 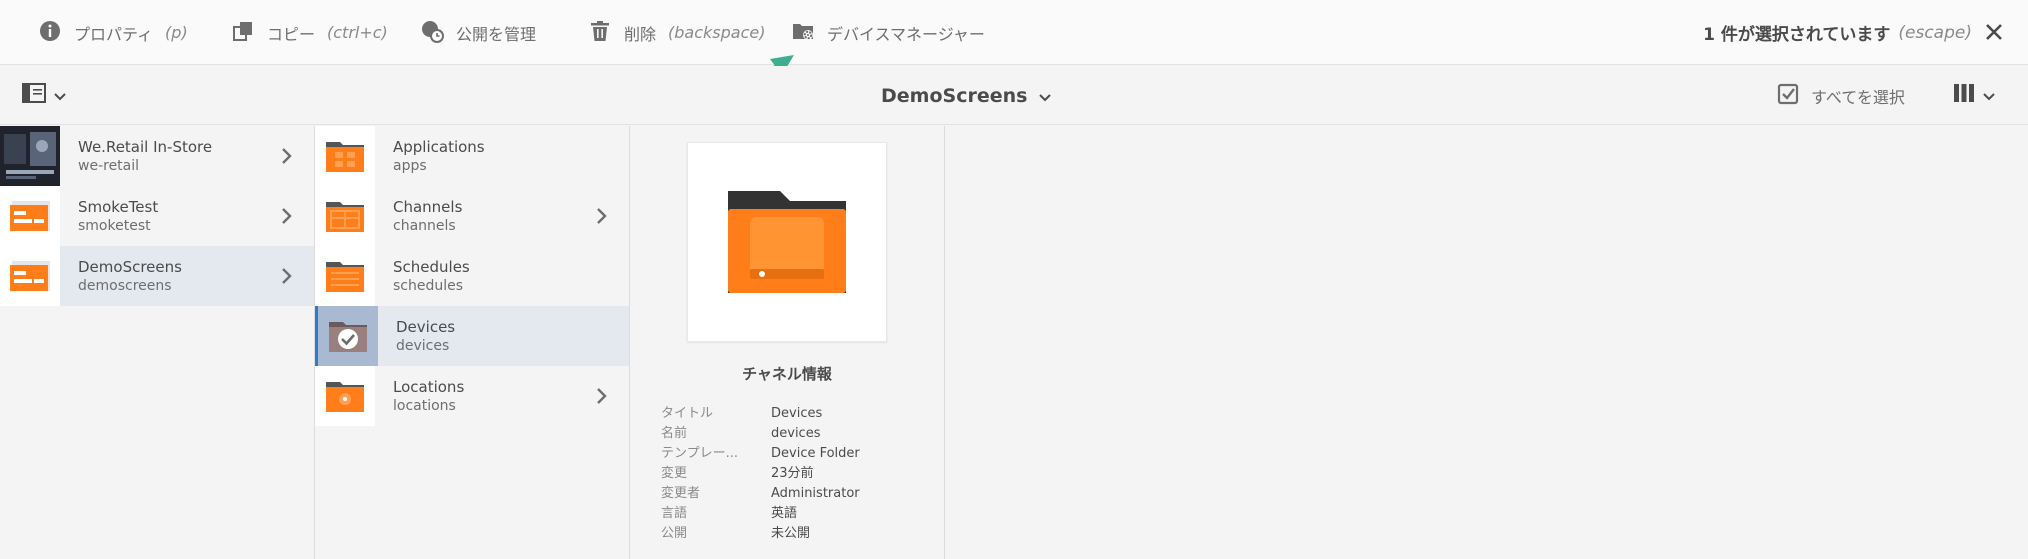 What do you see at coordinates (472, 396) in the screenshot?
I see `list-item: Locations locations` at bounding box center [472, 396].